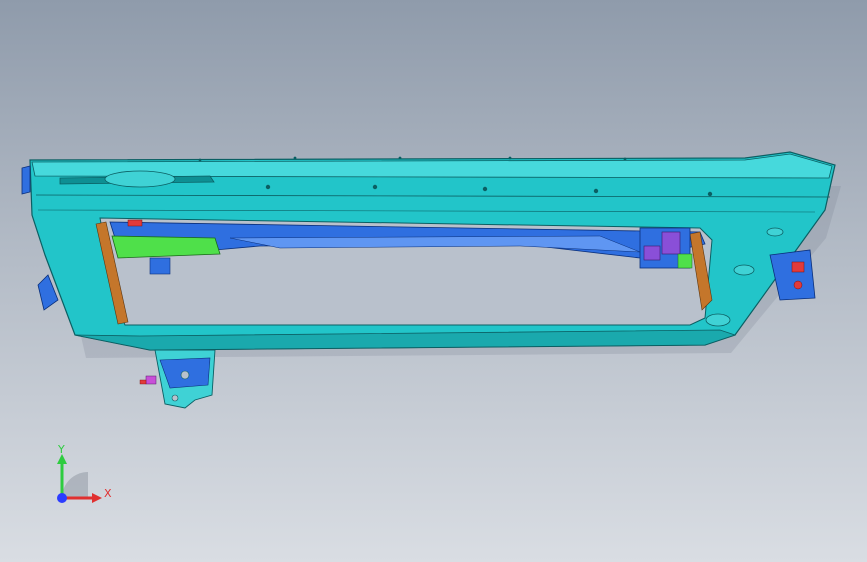  What do you see at coordinates (166, 247) in the screenshot?
I see `green-bracket` at bounding box center [166, 247].